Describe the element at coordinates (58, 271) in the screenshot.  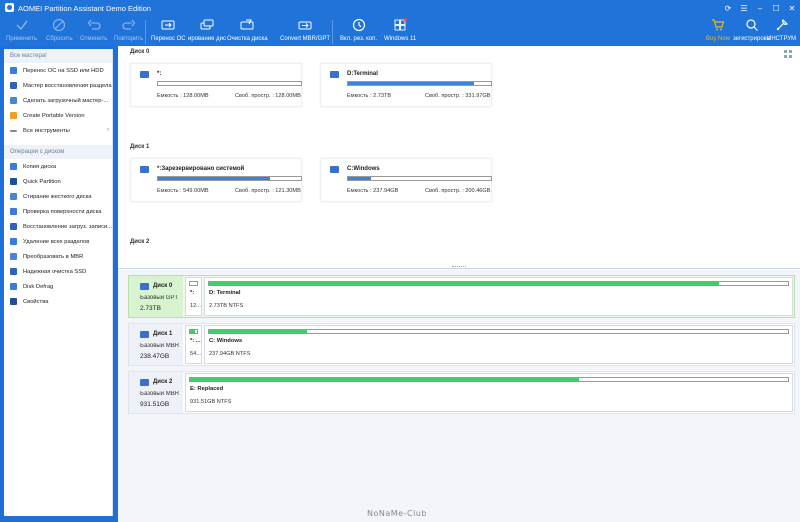
I see `sidebar-item-ssd-secure-erase: Надежная очистка SSD` at that location.